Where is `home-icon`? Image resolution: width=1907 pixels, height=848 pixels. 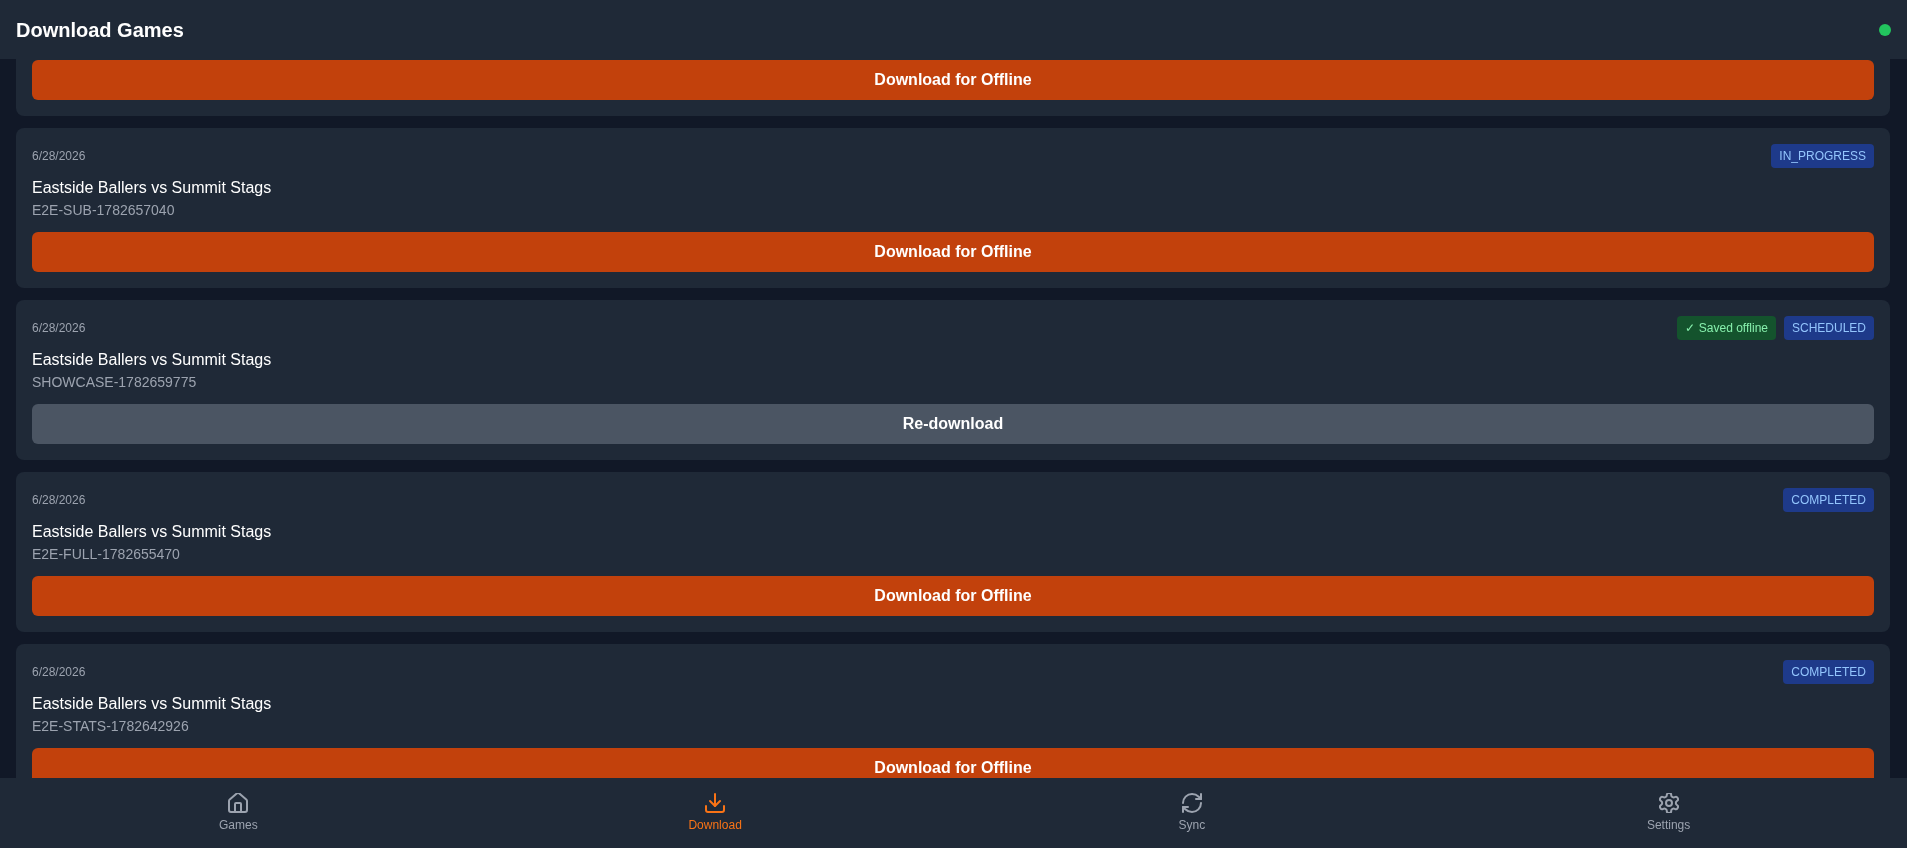
home-icon is located at coordinates (238, 803).